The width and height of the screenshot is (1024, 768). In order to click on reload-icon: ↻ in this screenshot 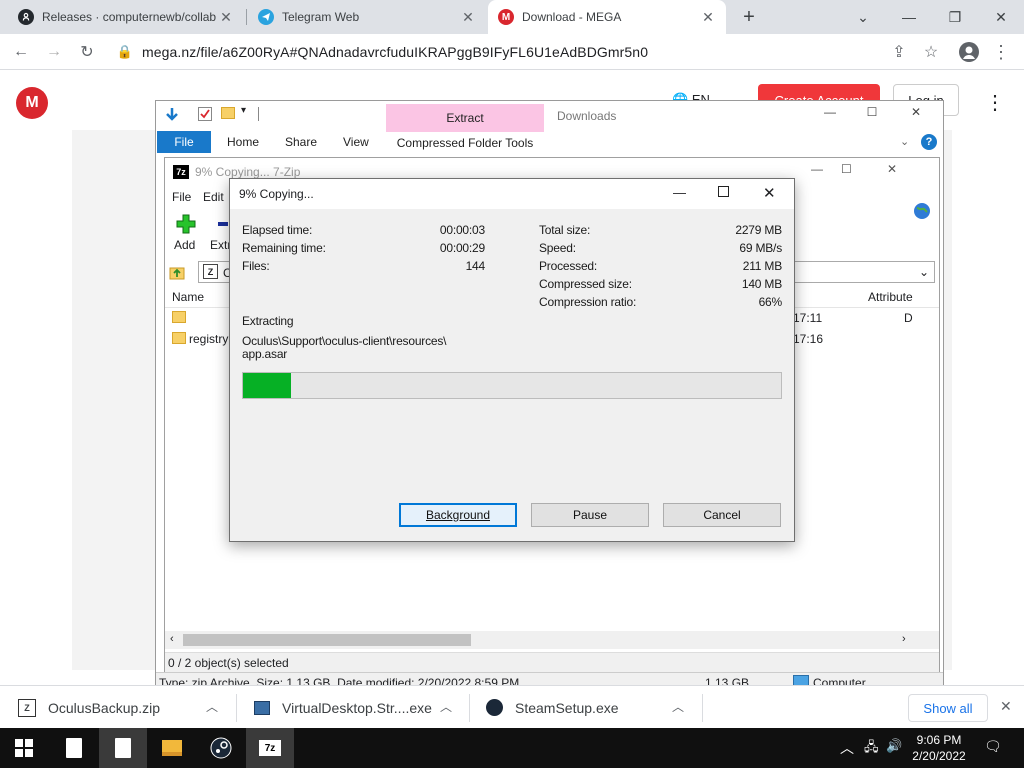, I will do `click(87, 52)`.